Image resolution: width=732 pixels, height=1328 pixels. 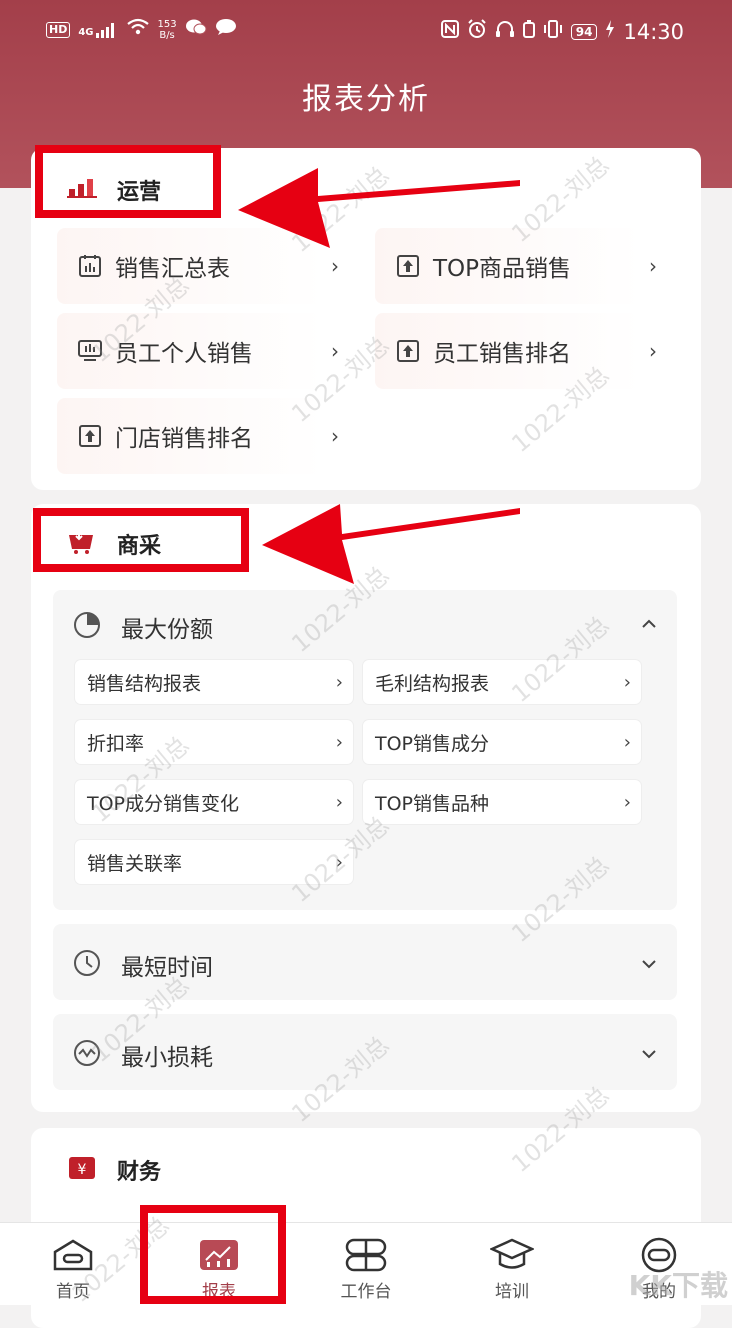 I want to click on annotation-arrows, so click(x=379, y=376).